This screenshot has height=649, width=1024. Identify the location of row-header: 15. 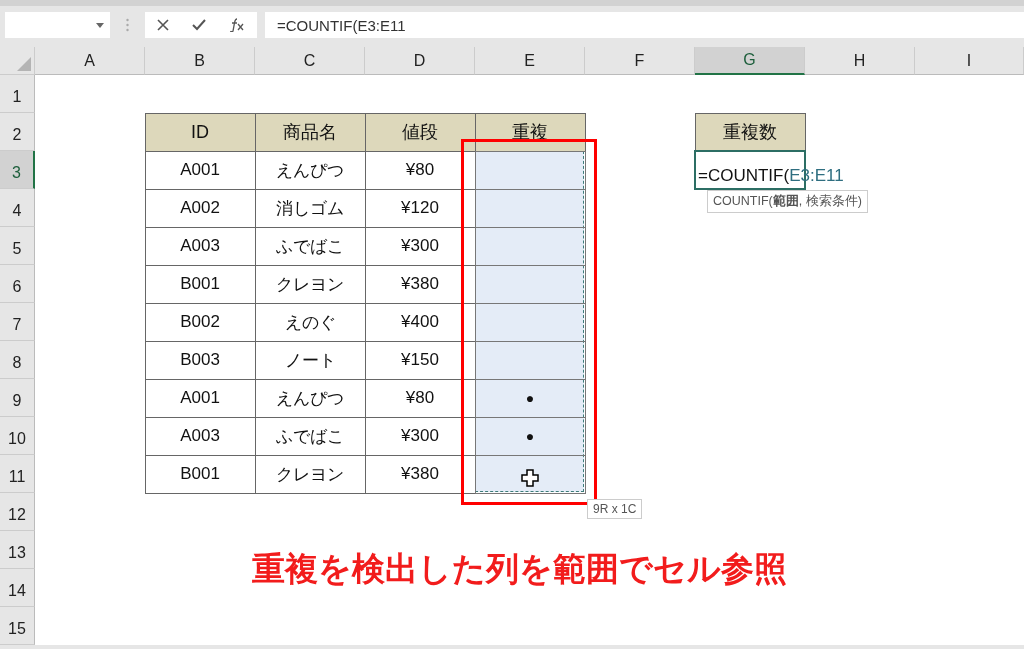
(17, 626).